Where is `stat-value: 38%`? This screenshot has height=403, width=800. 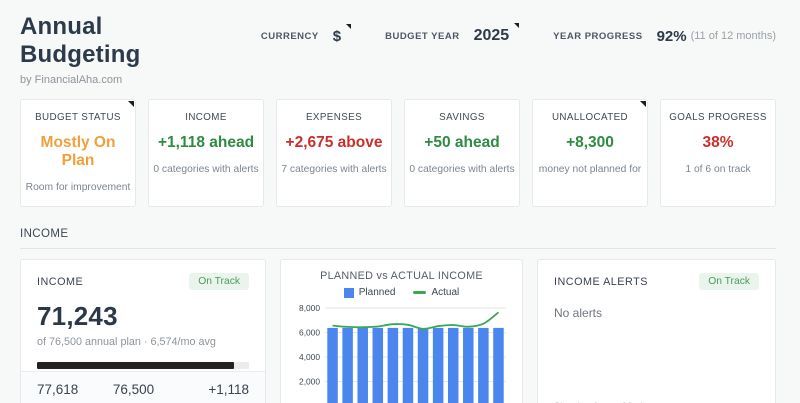
stat-value: 38% is located at coordinates (718, 142).